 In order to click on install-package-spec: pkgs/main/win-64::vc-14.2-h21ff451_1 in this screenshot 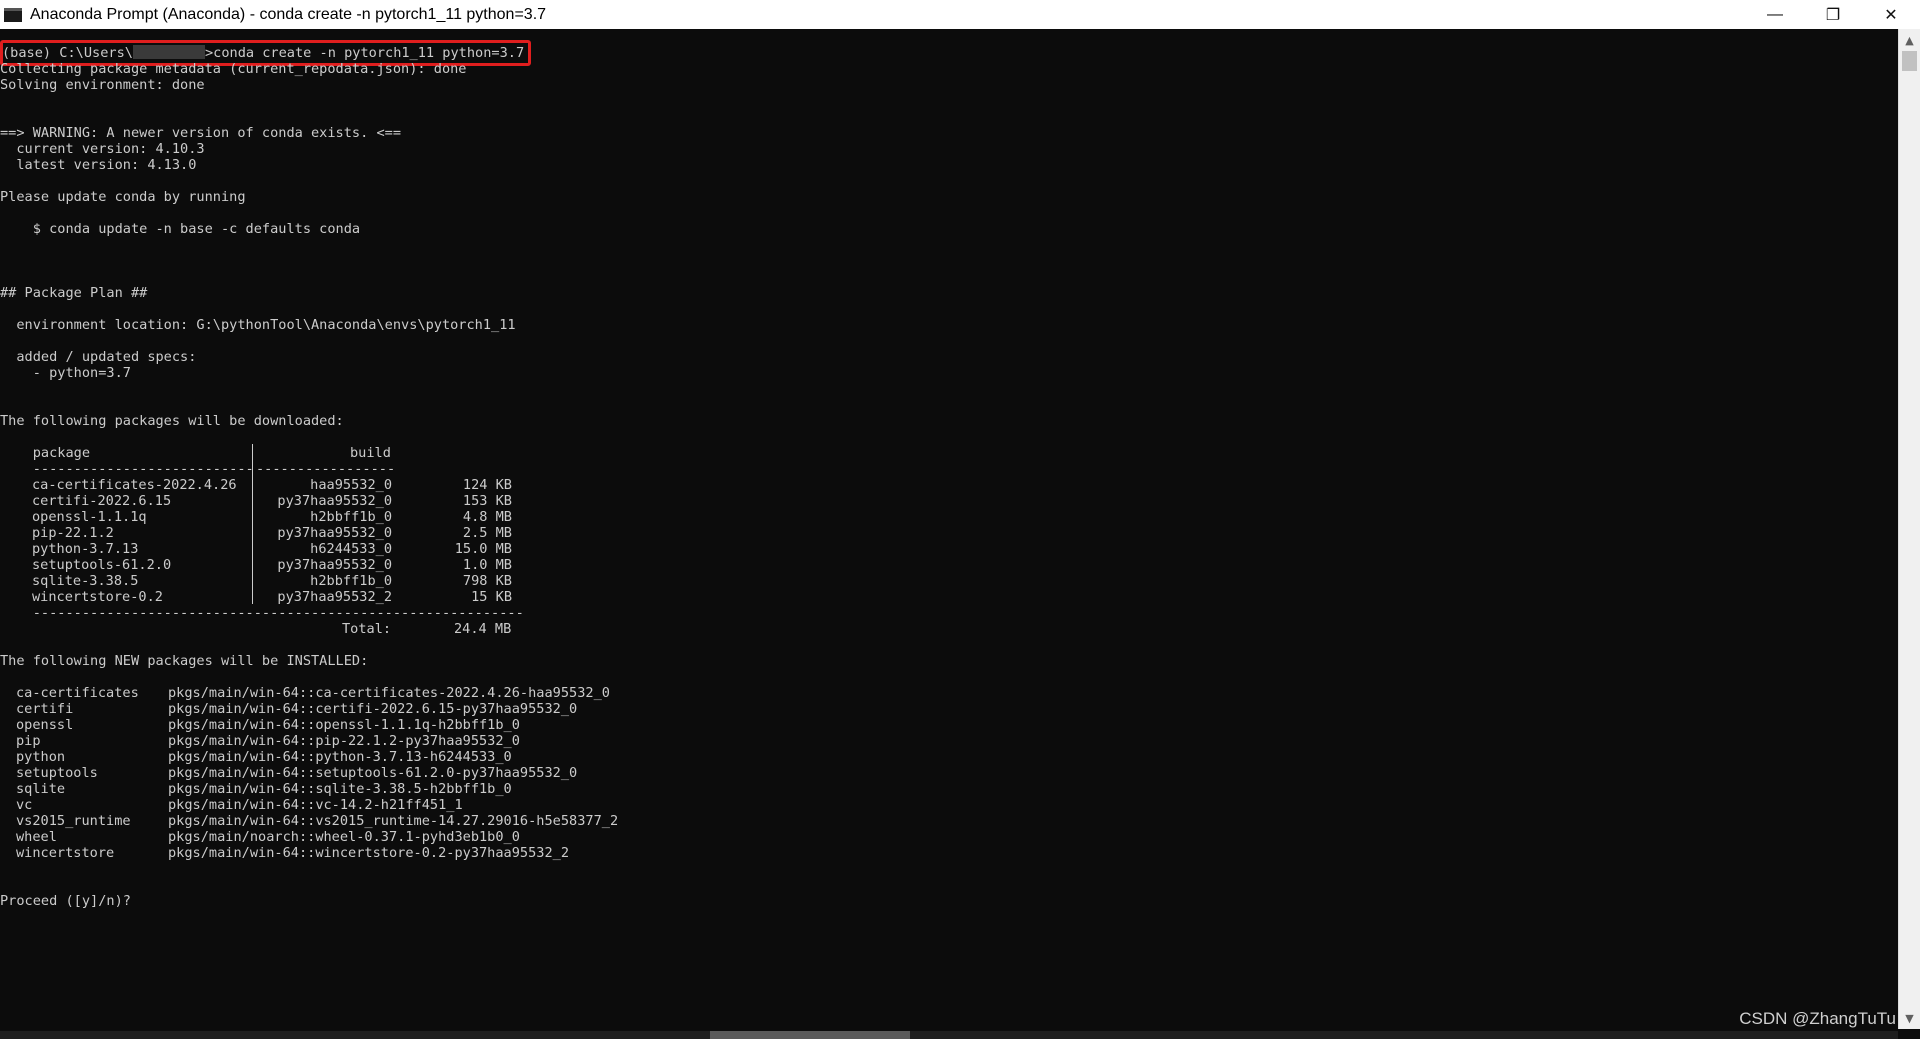, I will do `click(315, 805)`.